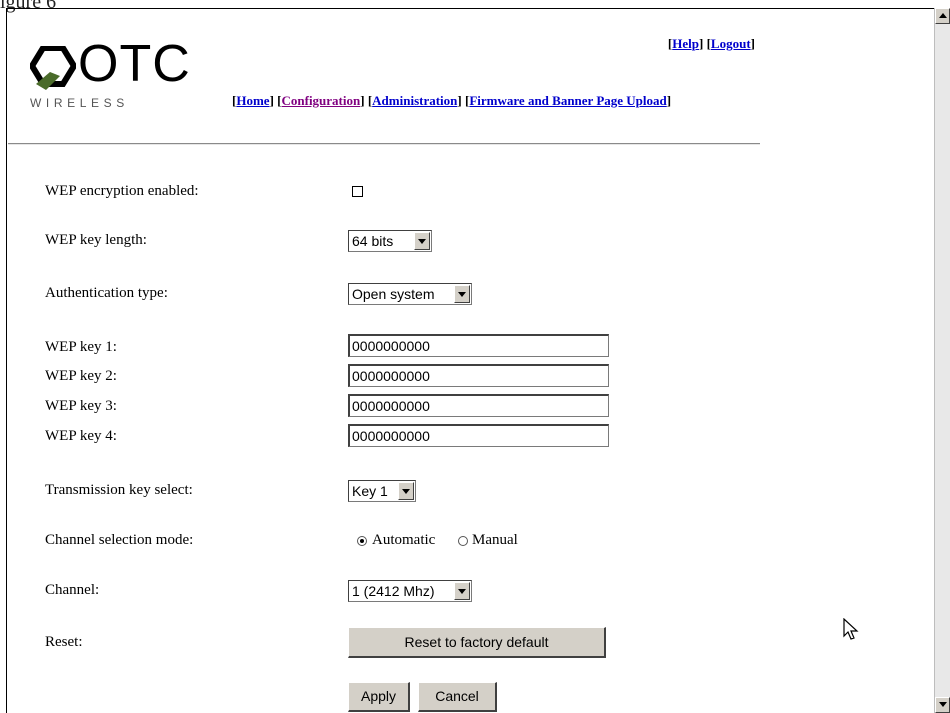 The height and width of the screenshot is (713, 950). I want to click on channel-mode-label: Channel selection mode:, so click(119, 540).